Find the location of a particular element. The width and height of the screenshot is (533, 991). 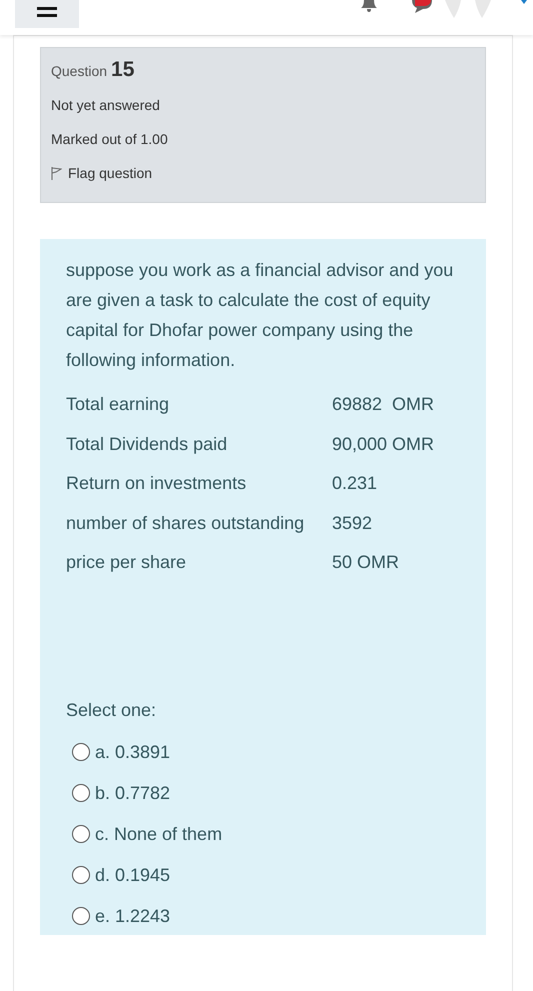

answer-option: c. None of them is located at coordinates (261, 834).